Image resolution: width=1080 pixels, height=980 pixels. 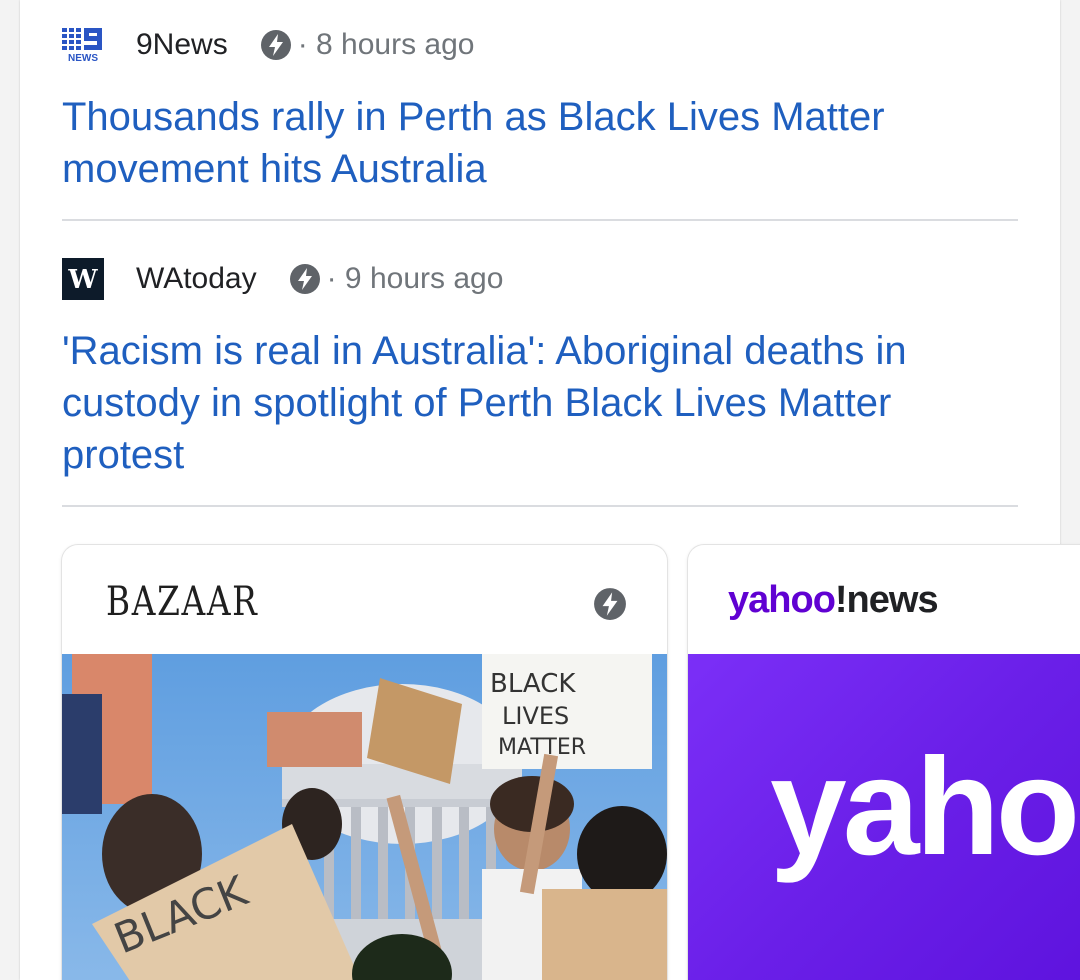 What do you see at coordinates (533, 684) in the screenshot?
I see `photo-sign-text: BLACK` at bounding box center [533, 684].